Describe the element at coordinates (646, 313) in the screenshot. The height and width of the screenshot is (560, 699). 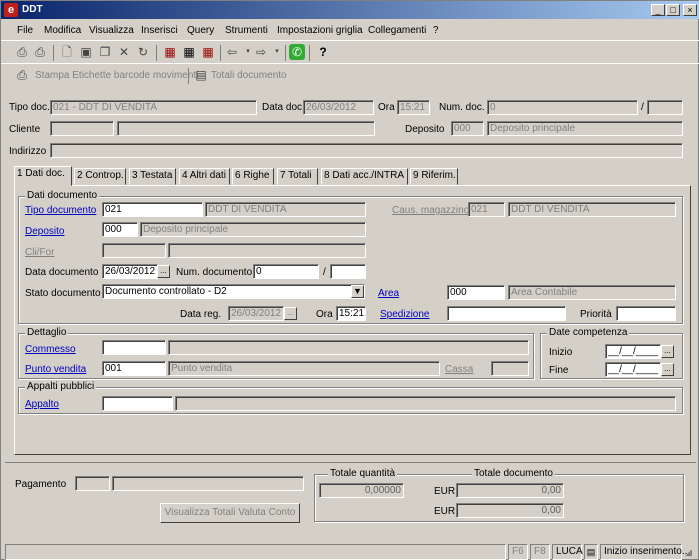
I see `priorita-input` at that location.